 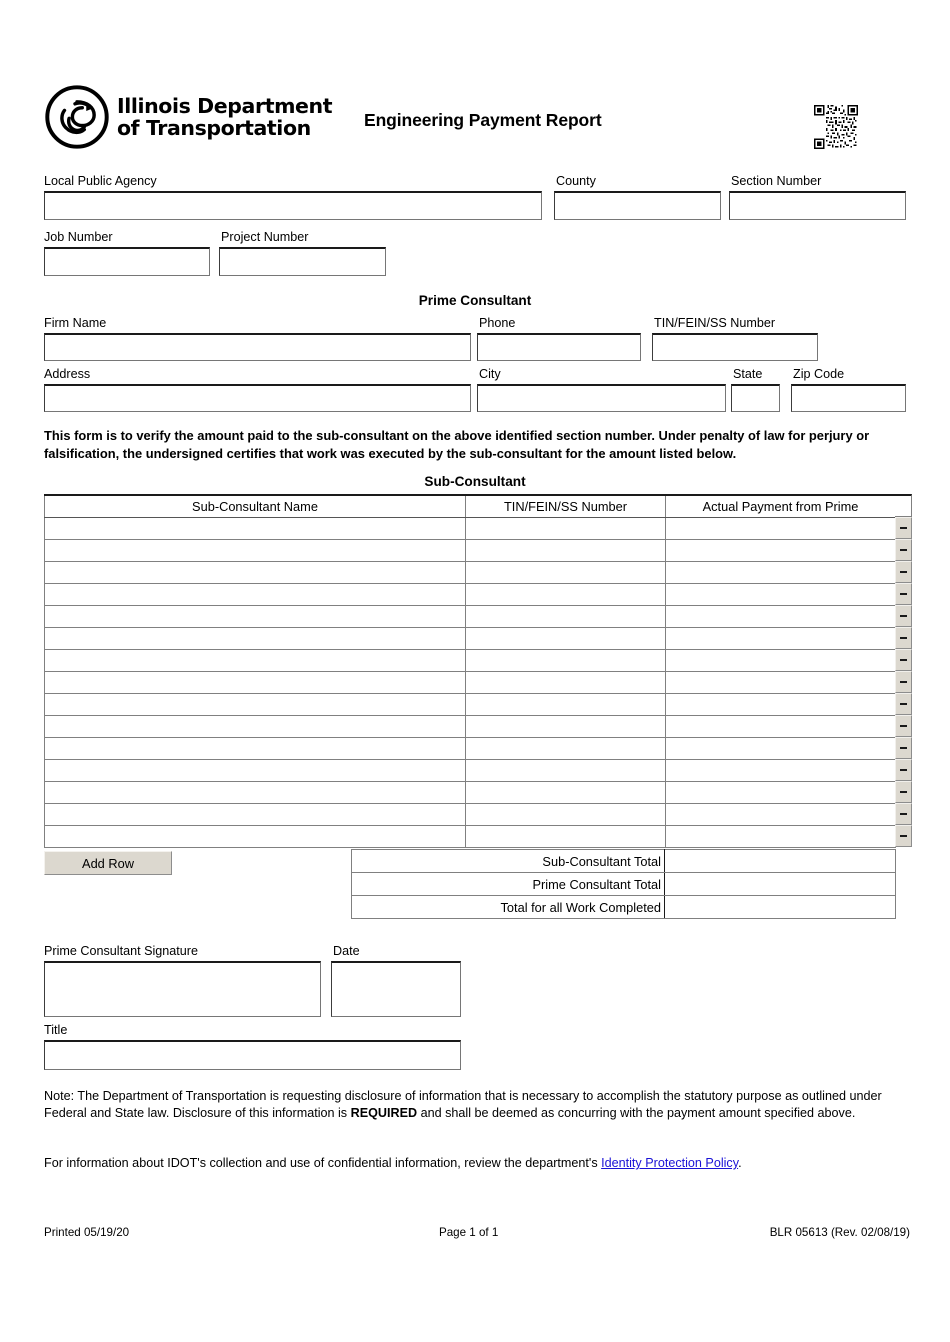 What do you see at coordinates (257, 398) in the screenshot?
I see `address-input` at bounding box center [257, 398].